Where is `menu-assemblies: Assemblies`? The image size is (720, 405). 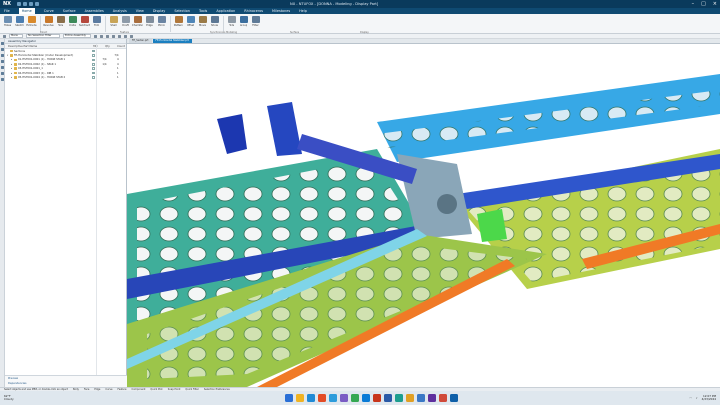
menu-assemblies: Assemblies is located at coordinates (94, 11).